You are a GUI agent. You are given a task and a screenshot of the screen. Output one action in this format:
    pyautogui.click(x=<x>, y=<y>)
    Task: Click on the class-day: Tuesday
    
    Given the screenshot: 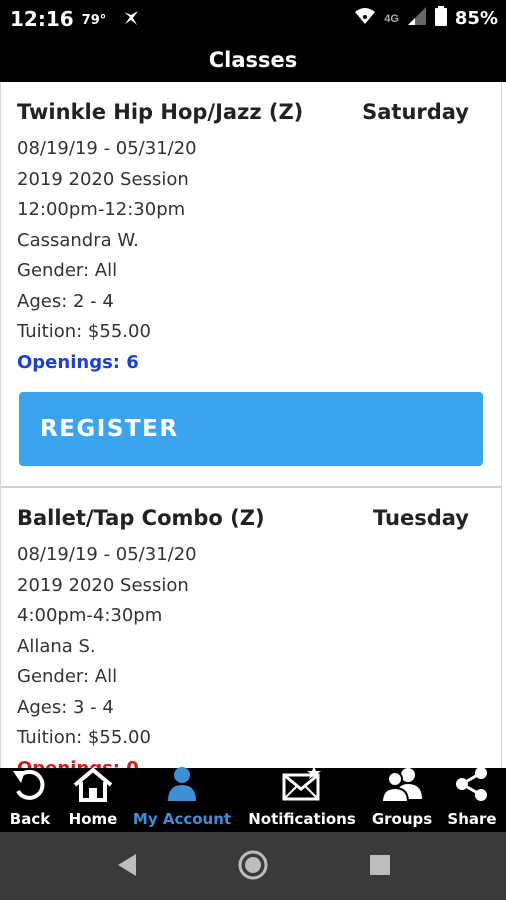 What is the action you would take?
    pyautogui.click(x=421, y=518)
    